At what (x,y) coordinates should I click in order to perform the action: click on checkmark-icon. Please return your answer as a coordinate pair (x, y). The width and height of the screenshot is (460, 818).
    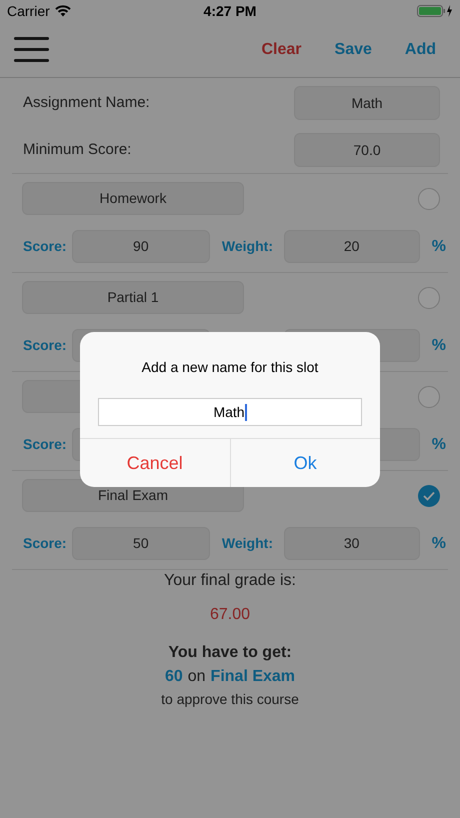
    Looking at the image, I should click on (429, 495).